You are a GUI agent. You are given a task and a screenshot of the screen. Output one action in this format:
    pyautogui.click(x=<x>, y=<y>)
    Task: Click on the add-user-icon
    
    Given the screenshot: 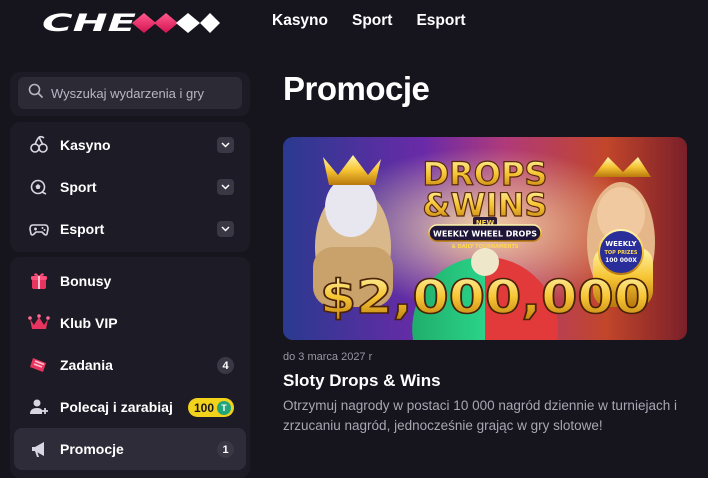 What is the action you would take?
    pyautogui.click(x=39, y=407)
    